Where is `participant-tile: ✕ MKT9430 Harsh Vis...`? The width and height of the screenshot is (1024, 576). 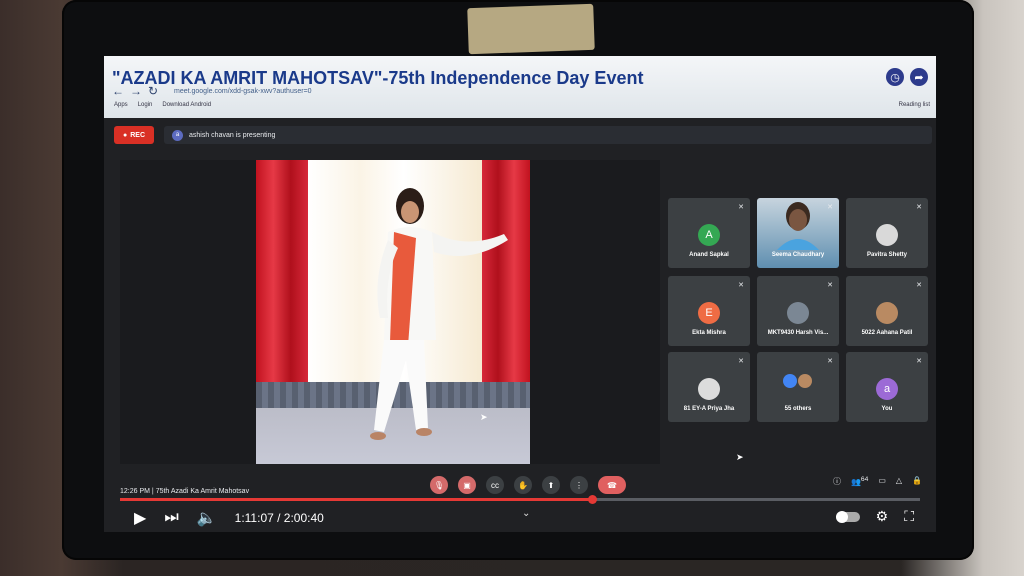 participant-tile: ✕ MKT9430 Harsh Vis... is located at coordinates (798, 311).